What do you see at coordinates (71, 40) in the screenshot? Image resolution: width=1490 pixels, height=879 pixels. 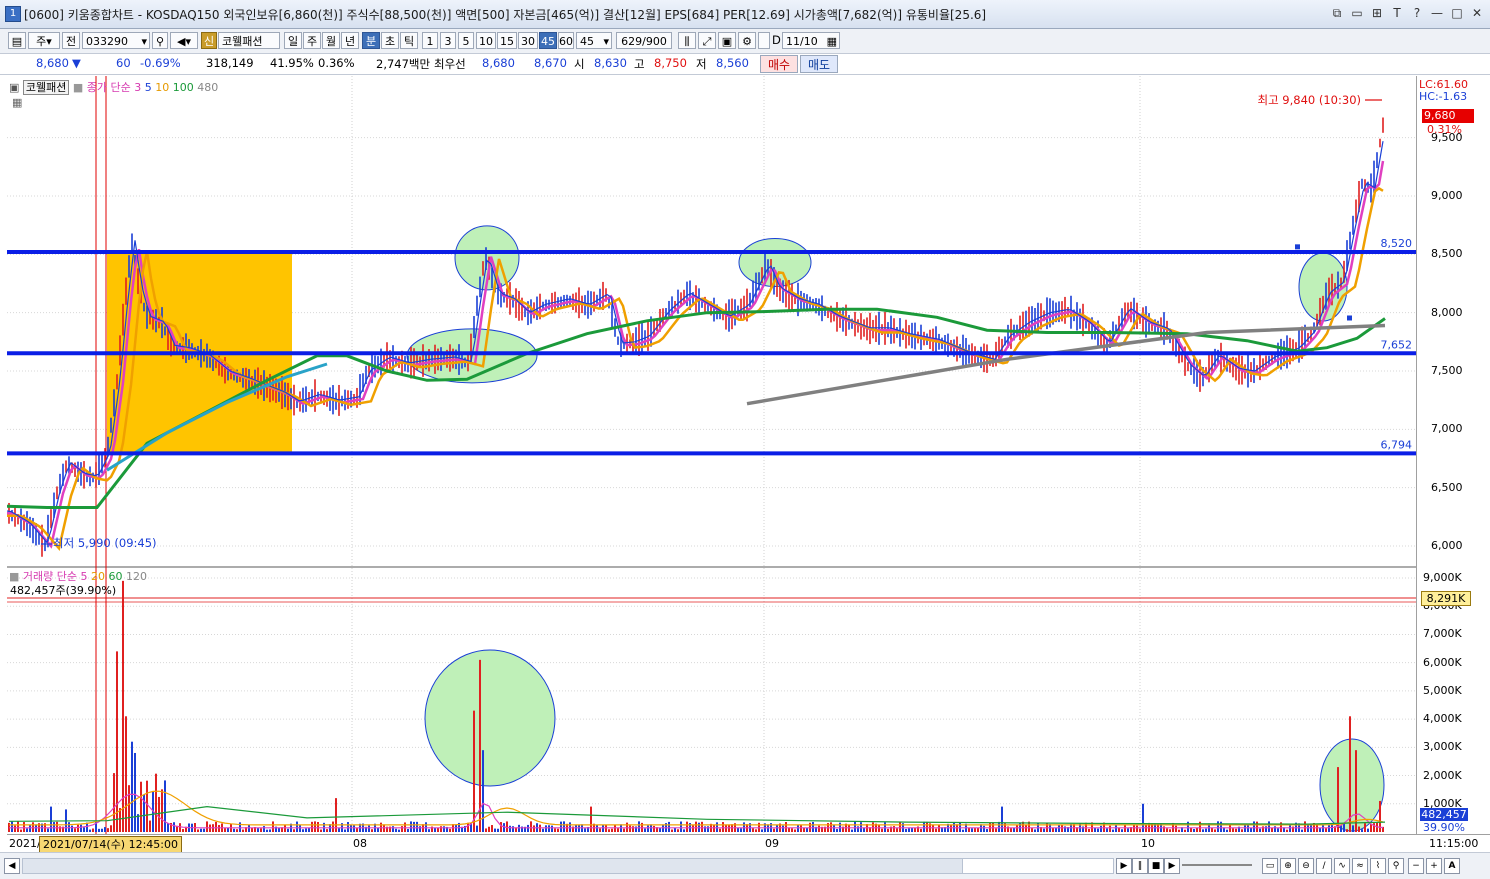 I see `prev-button: 전` at bounding box center [71, 40].